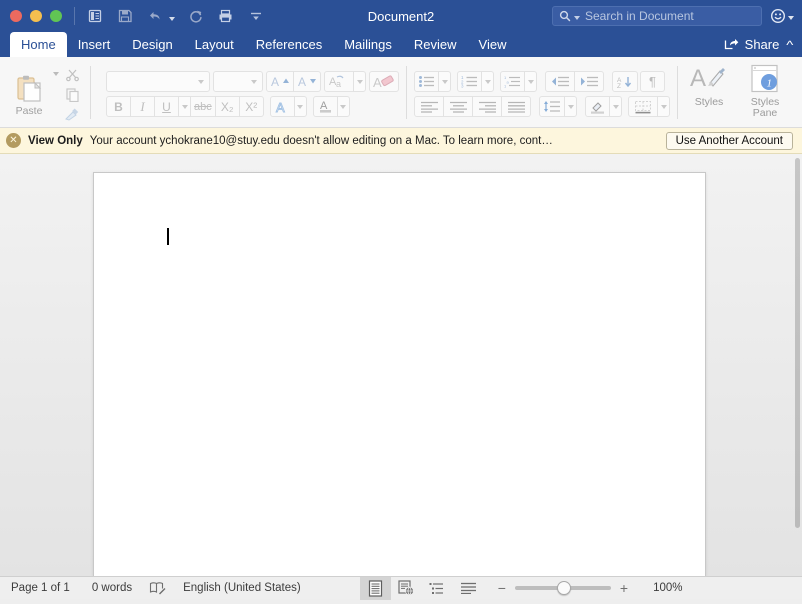 This screenshot has width=802, height=604. I want to click on view-print-layout-button, so click(375, 588).